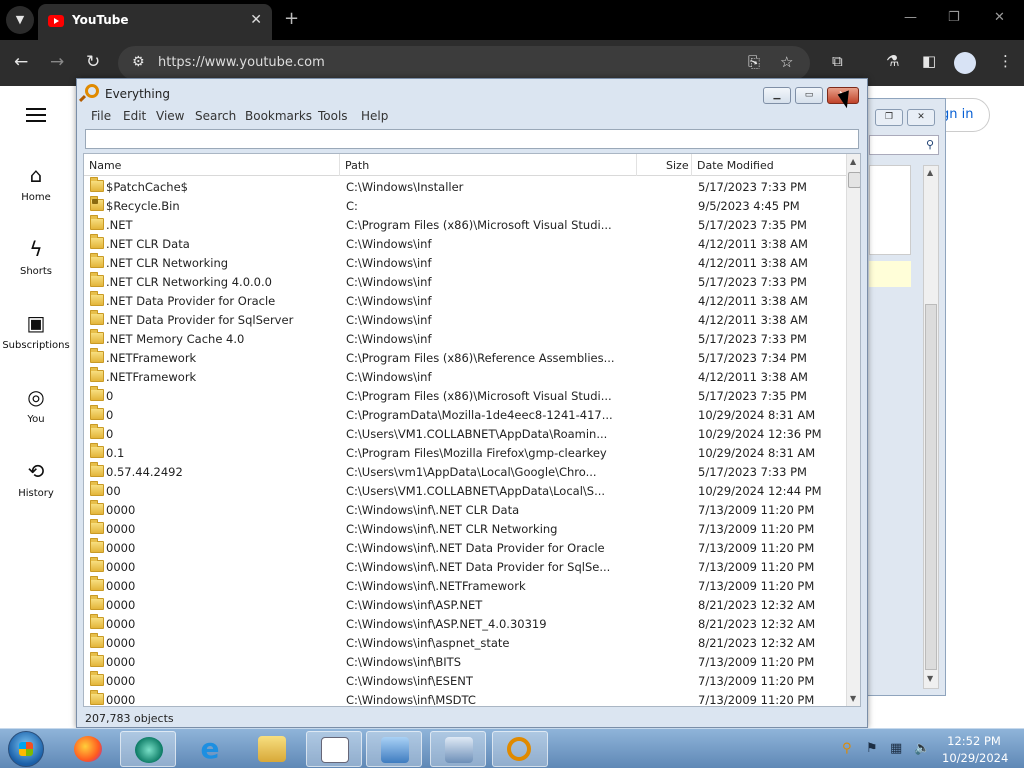 This screenshot has height=768, width=1024. What do you see at coordinates (21, 62) in the screenshot?
I see `back-icon: ←` at bounding box center [21, 62].